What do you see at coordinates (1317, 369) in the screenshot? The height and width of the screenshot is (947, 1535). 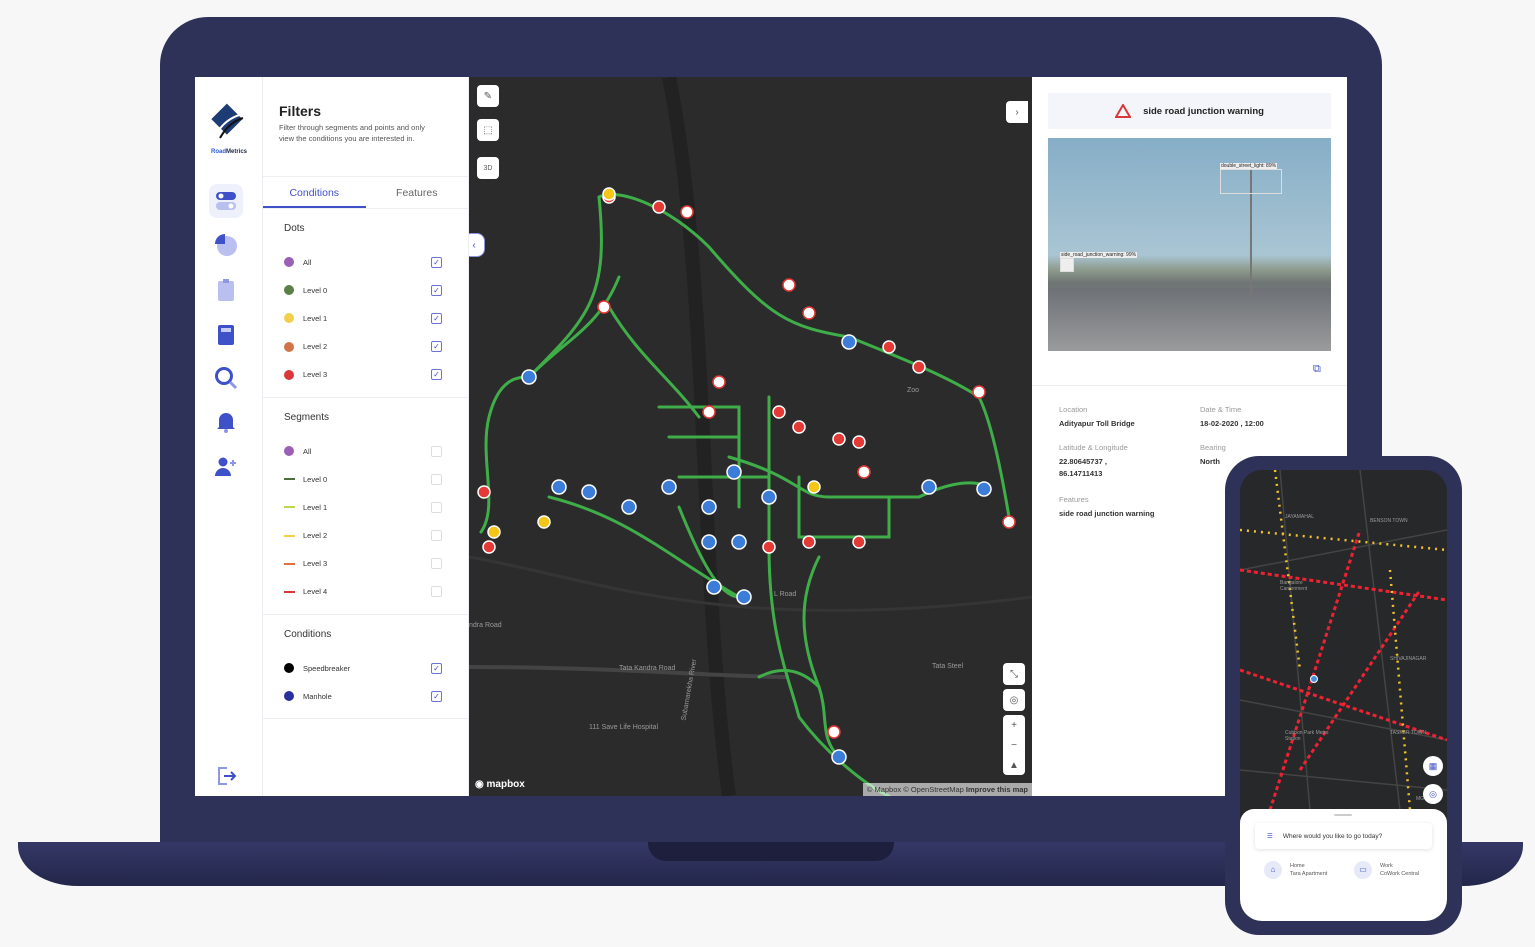 I see `open-external-icon: ⧉` at bounding box center [1317, 369].